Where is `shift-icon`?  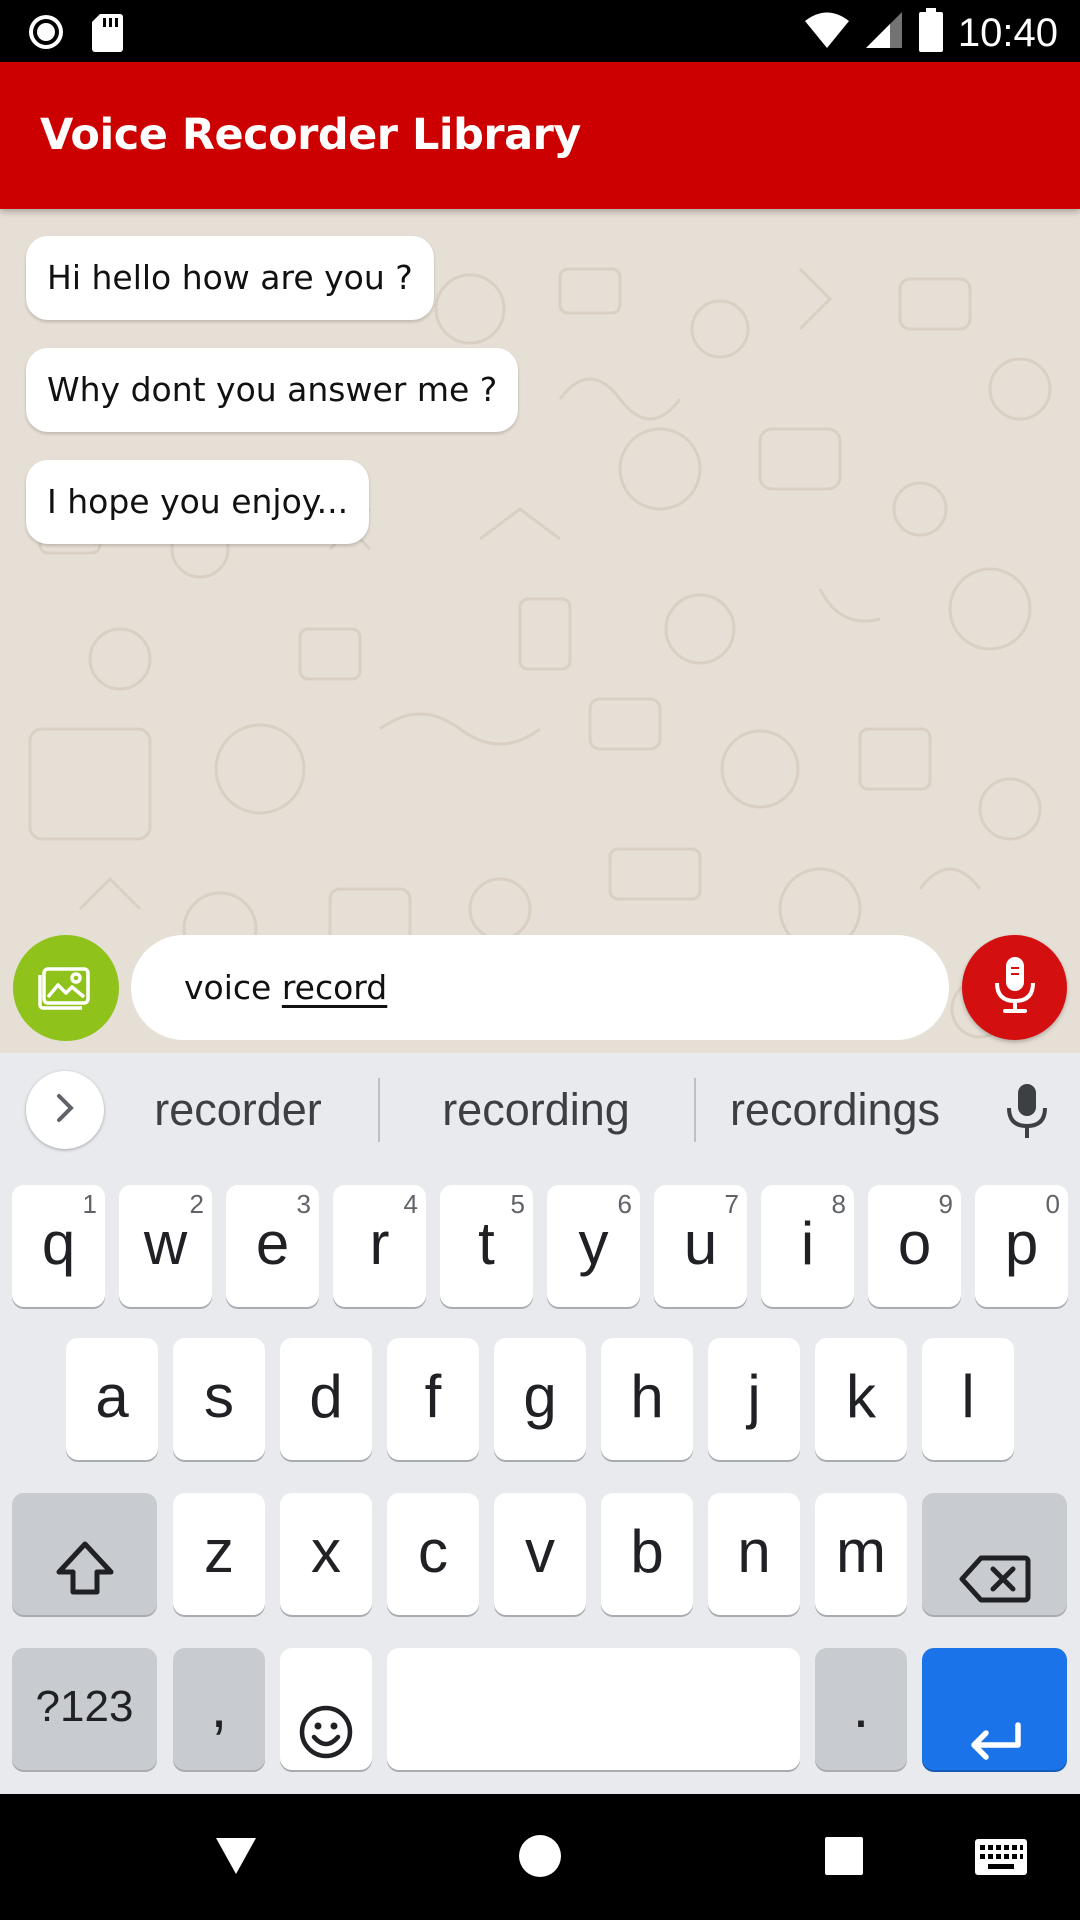 shift-icon is located at coordinates (85, 1578).